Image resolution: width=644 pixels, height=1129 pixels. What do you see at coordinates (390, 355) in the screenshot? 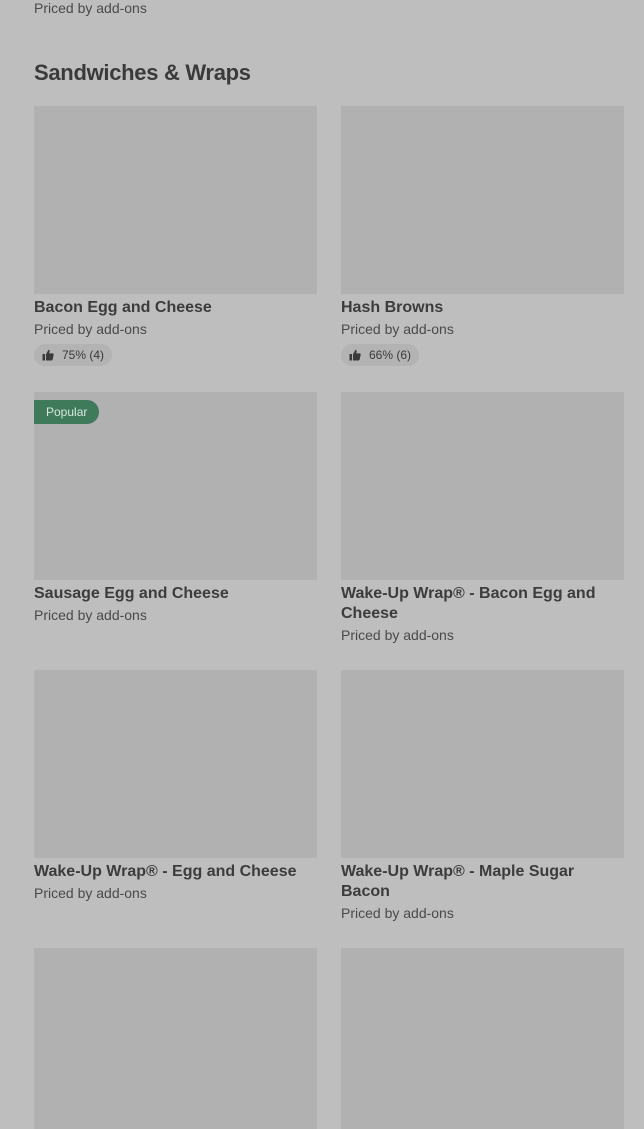
I see `rating-text: 66% (6)` at bounding box center [390, 355].